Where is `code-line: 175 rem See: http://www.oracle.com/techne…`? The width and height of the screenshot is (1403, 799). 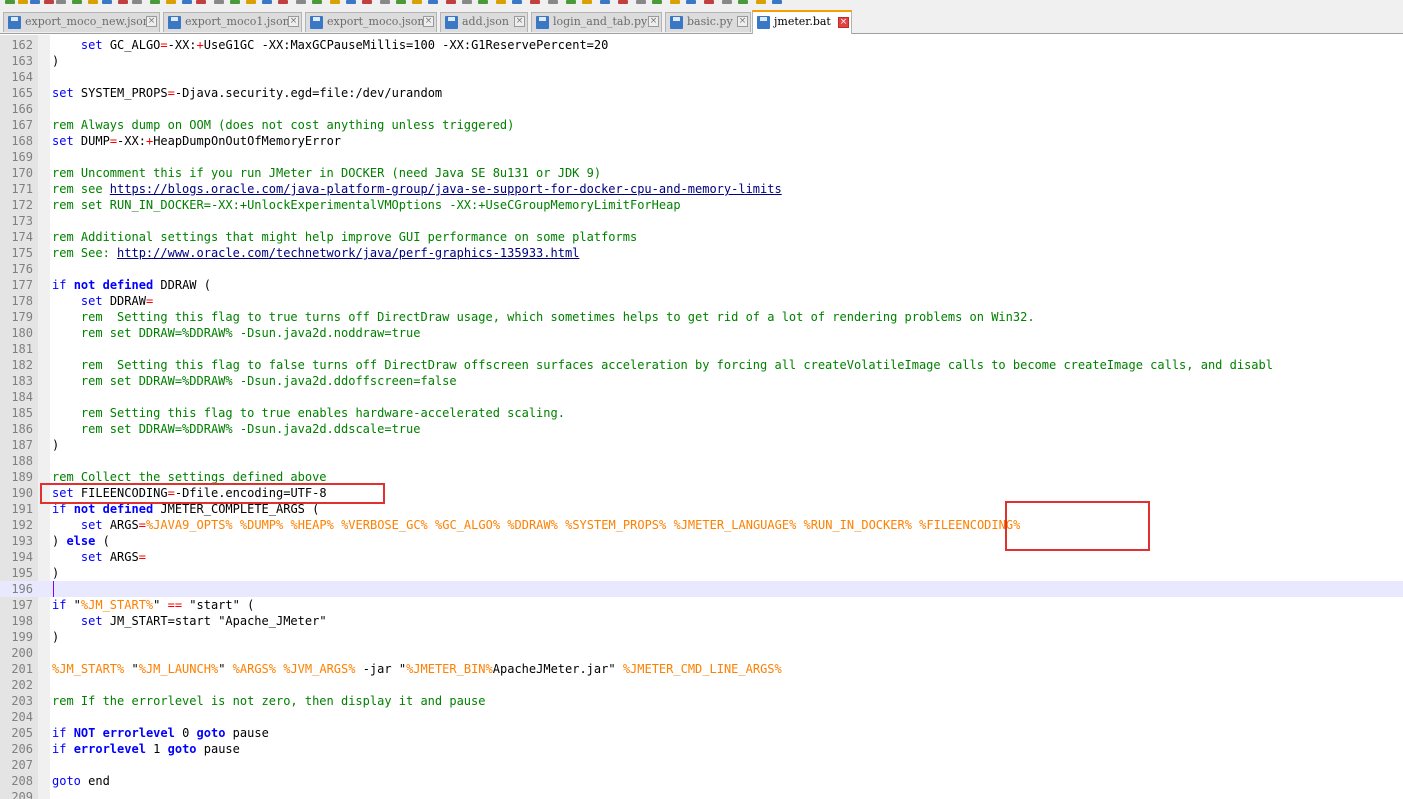 code-line: 175 rem See: http://www.oracle.com/techne… is located at coordinates (701, 253).